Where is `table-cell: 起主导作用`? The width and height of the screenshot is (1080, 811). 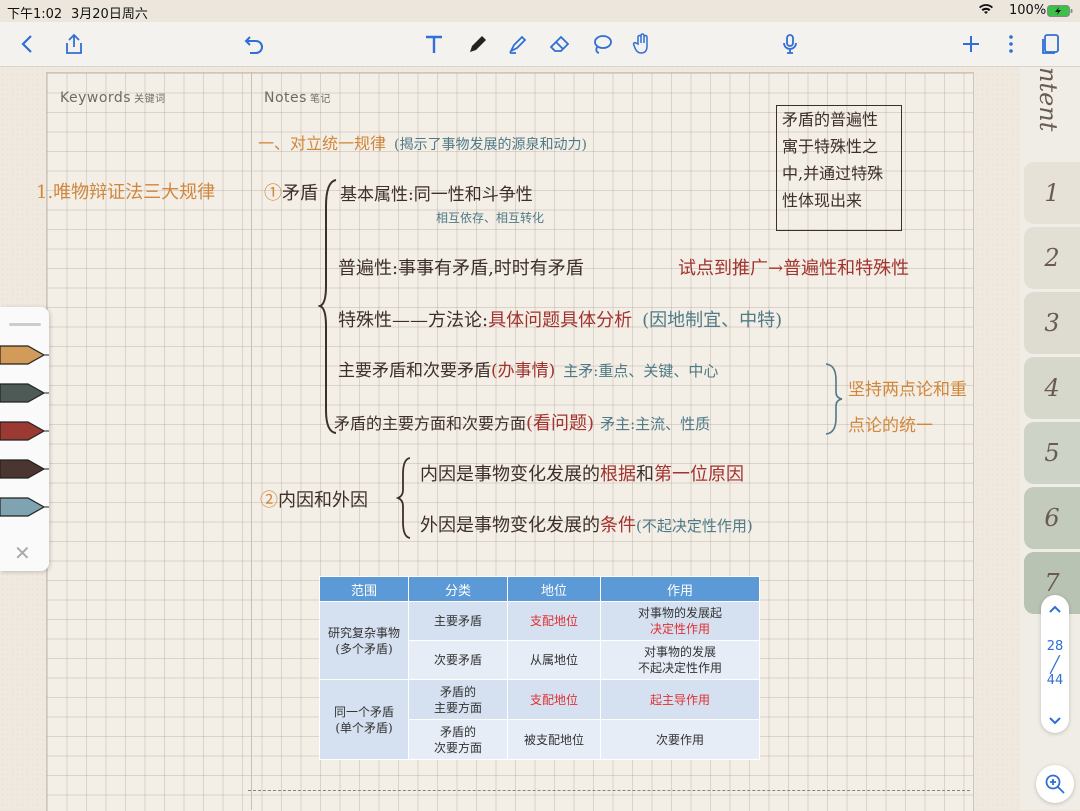
table-cell: 起主导作用 is located at coordinates (680, 699).